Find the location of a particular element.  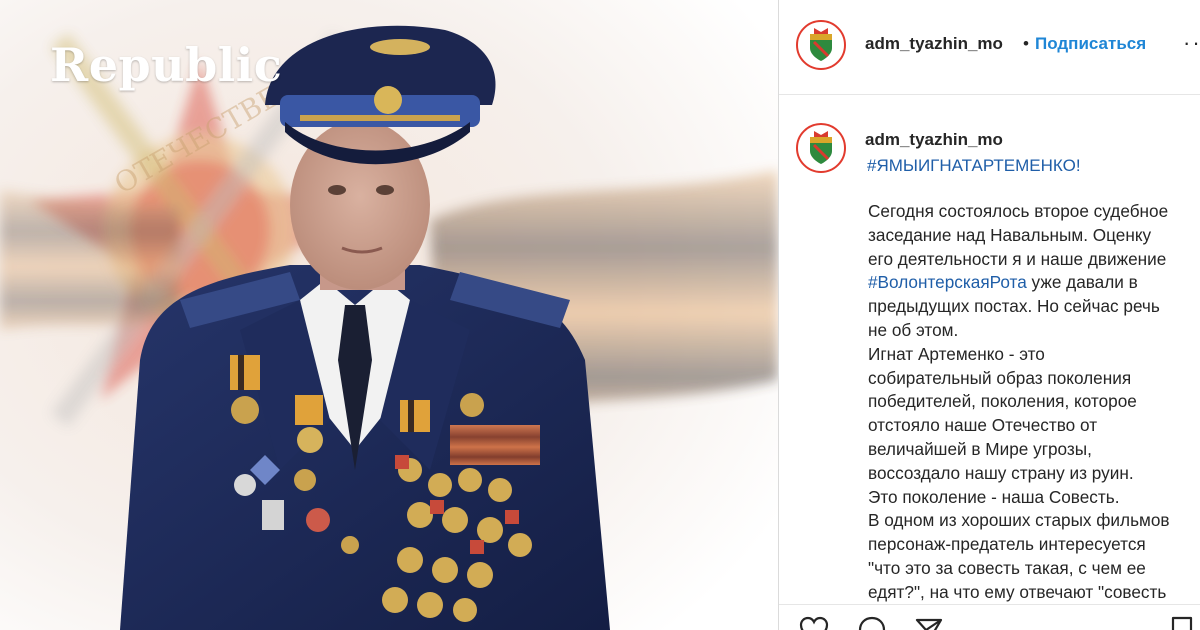

volunteer-hashtag-link: #ВолонтерскаяРота is located at coordinates (947, 282).